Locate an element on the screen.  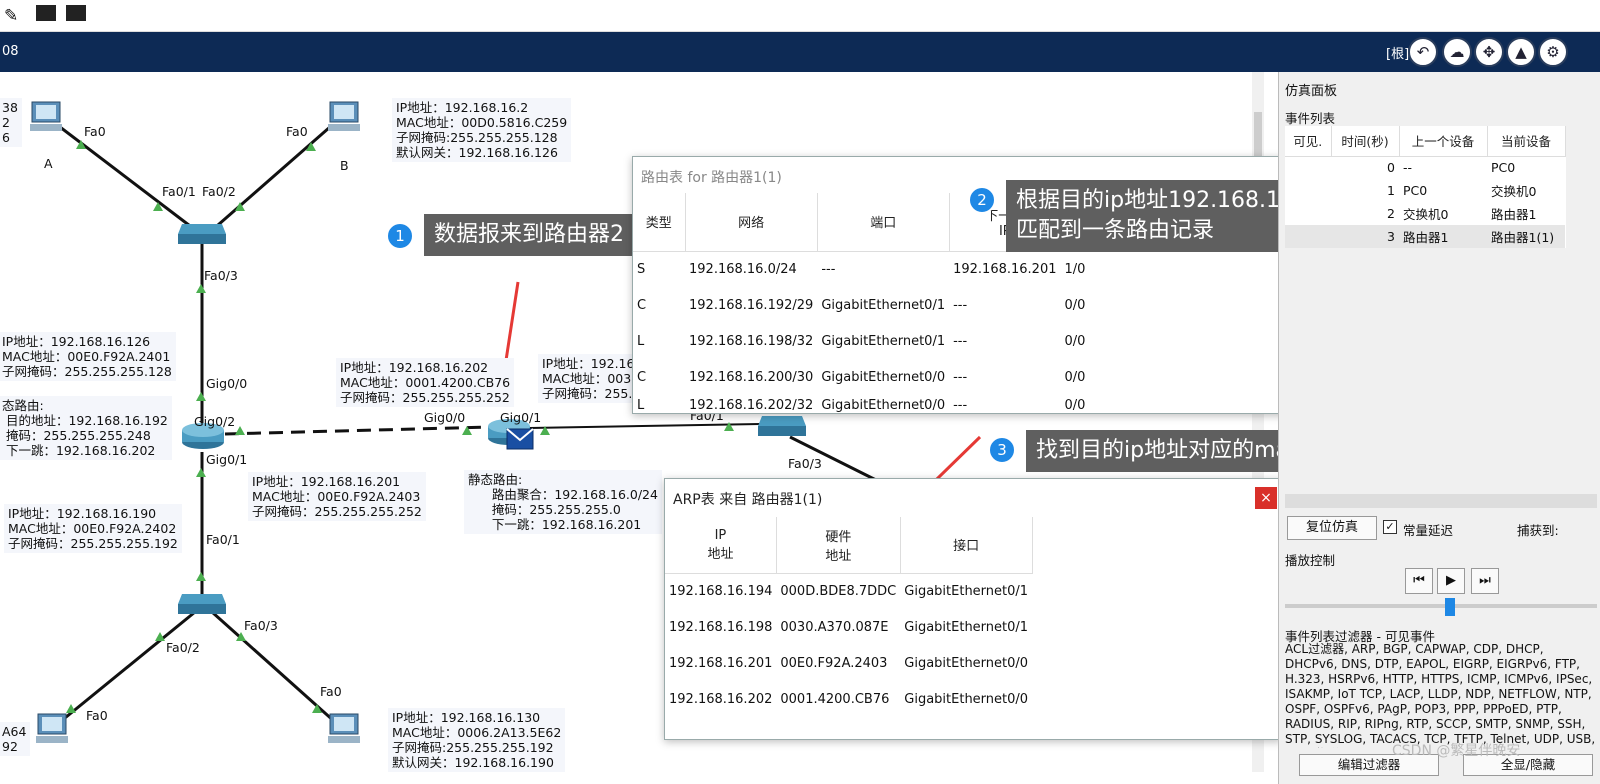
table-row: 0 -- PC0 is located at coordinates (1425, 167).